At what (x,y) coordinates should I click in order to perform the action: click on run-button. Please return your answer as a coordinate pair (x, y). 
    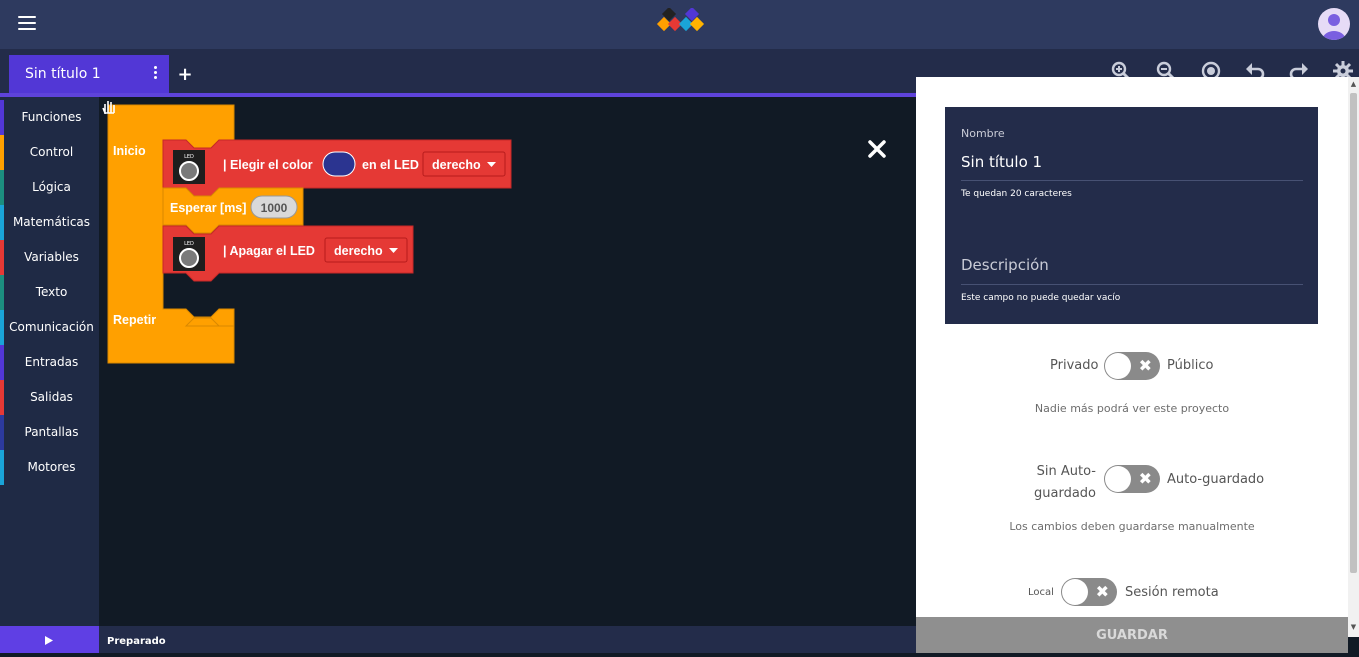
    Looking at the image, I should click on (49, 639).